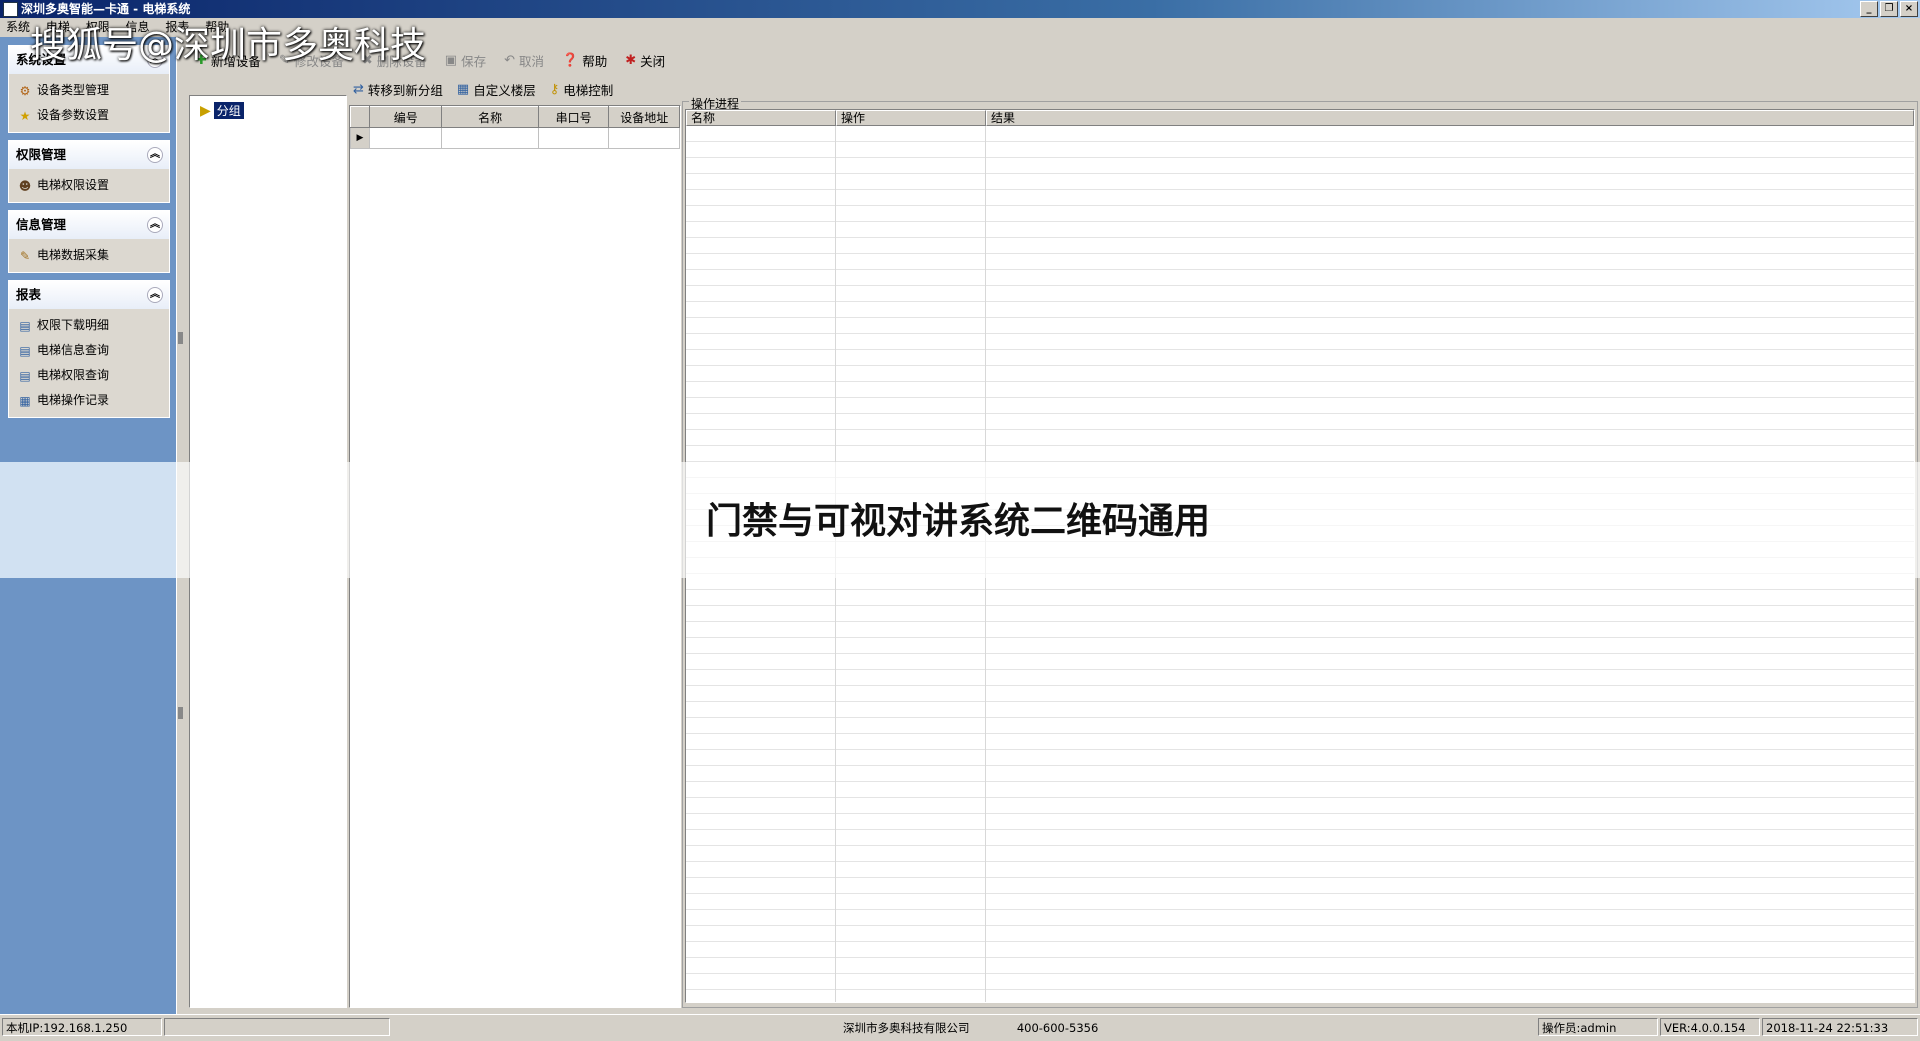 The width and height of the screenshot is (1920, 1041). What do you see at coordinates (595, 61) in the screenshot?
I see `help-label: 帮助` at bounding box center [595, 61].